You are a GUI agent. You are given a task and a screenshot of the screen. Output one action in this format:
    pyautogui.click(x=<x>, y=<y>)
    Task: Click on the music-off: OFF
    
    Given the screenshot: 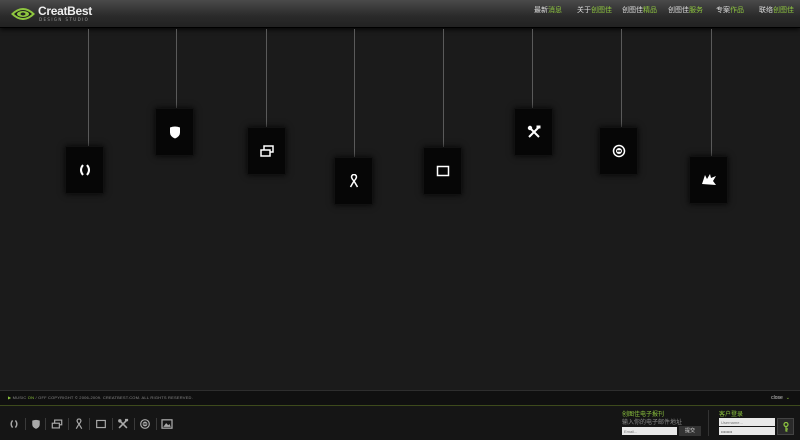 What is the action you would take?
    pyautogui.click(x=42, y=397)
    